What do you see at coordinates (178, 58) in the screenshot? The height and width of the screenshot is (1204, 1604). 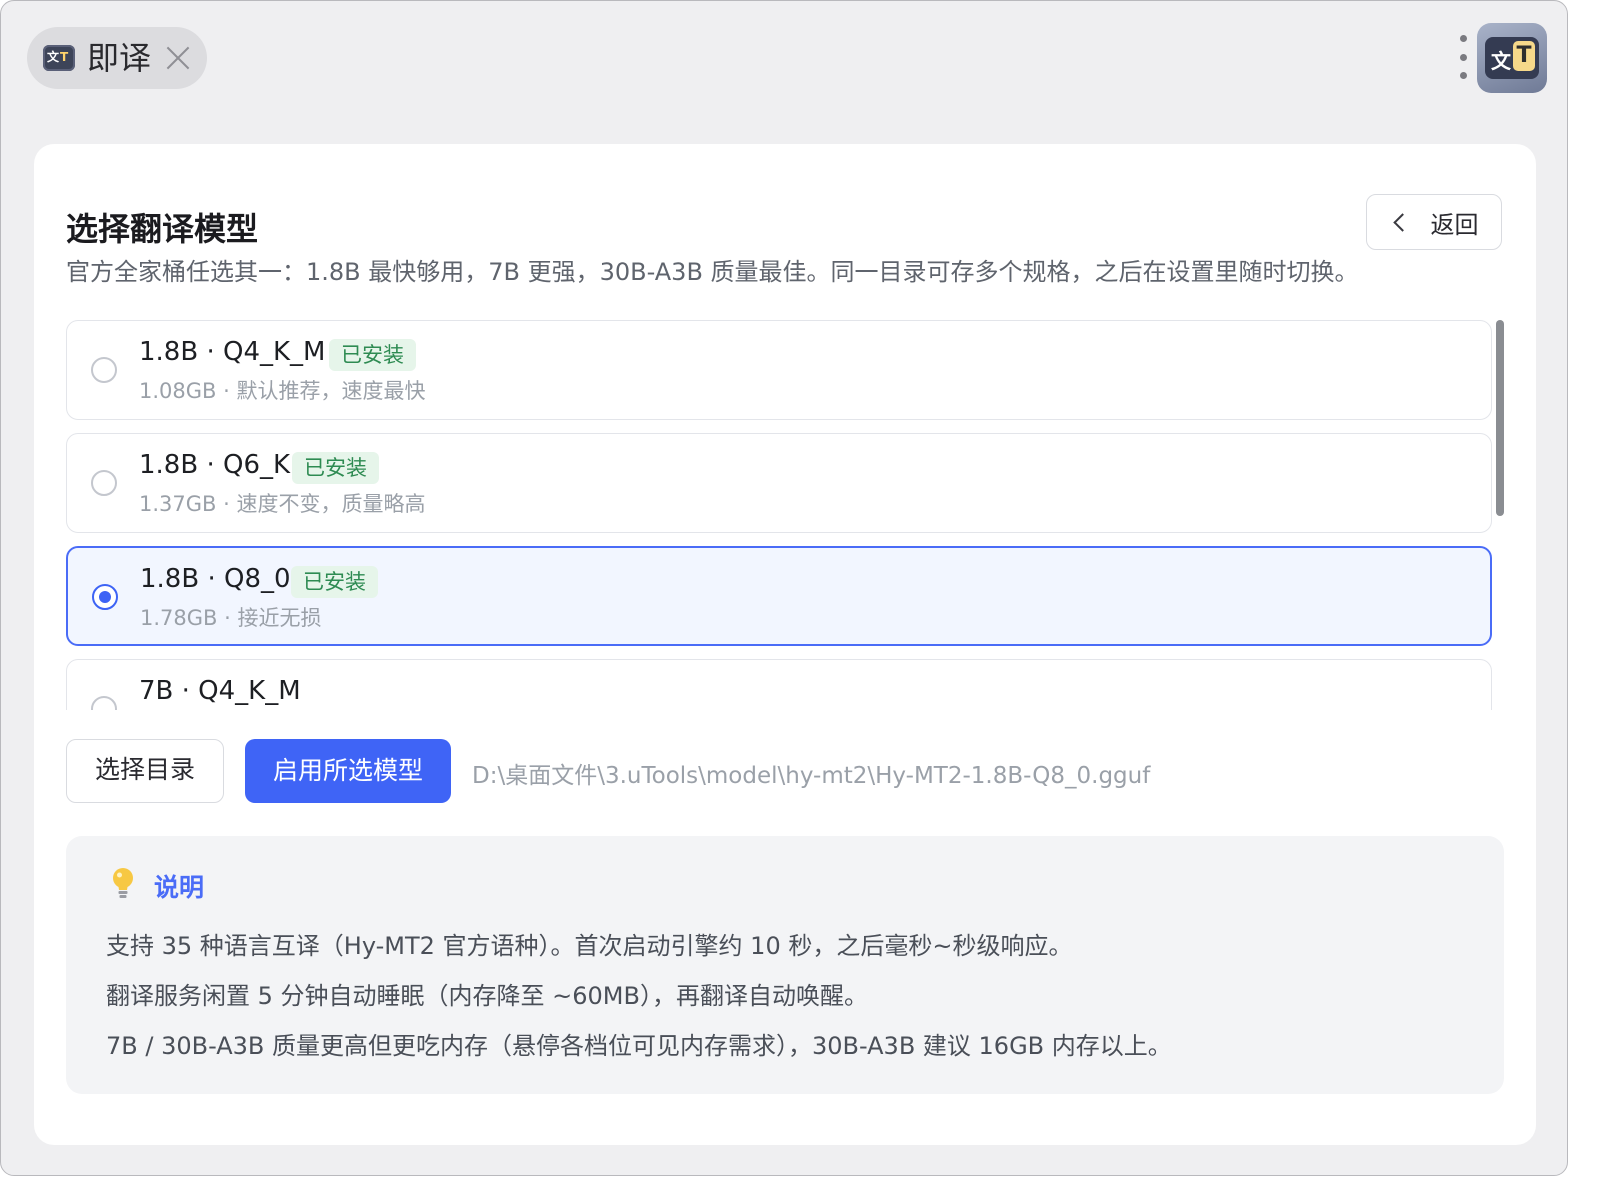 I see `close-icon` at bounding box center [178, 58].